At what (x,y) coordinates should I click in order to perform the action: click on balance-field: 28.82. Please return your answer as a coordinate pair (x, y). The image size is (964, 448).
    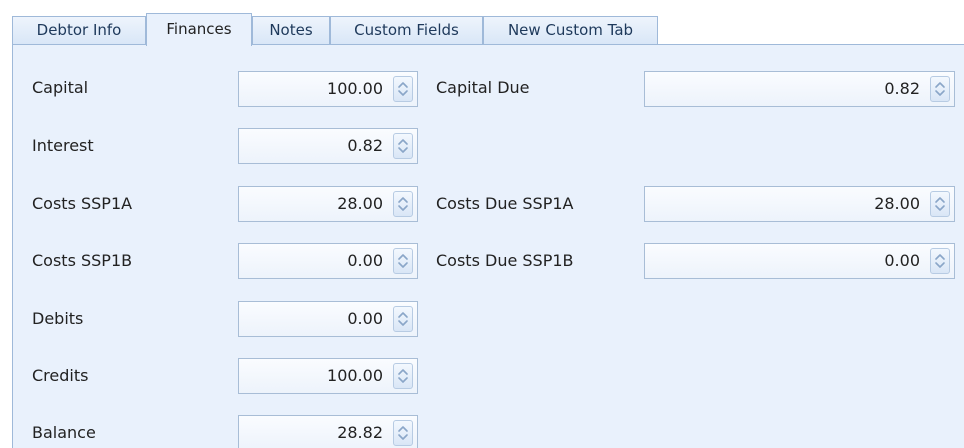
    Looking at the image, I should click on (328, 431).